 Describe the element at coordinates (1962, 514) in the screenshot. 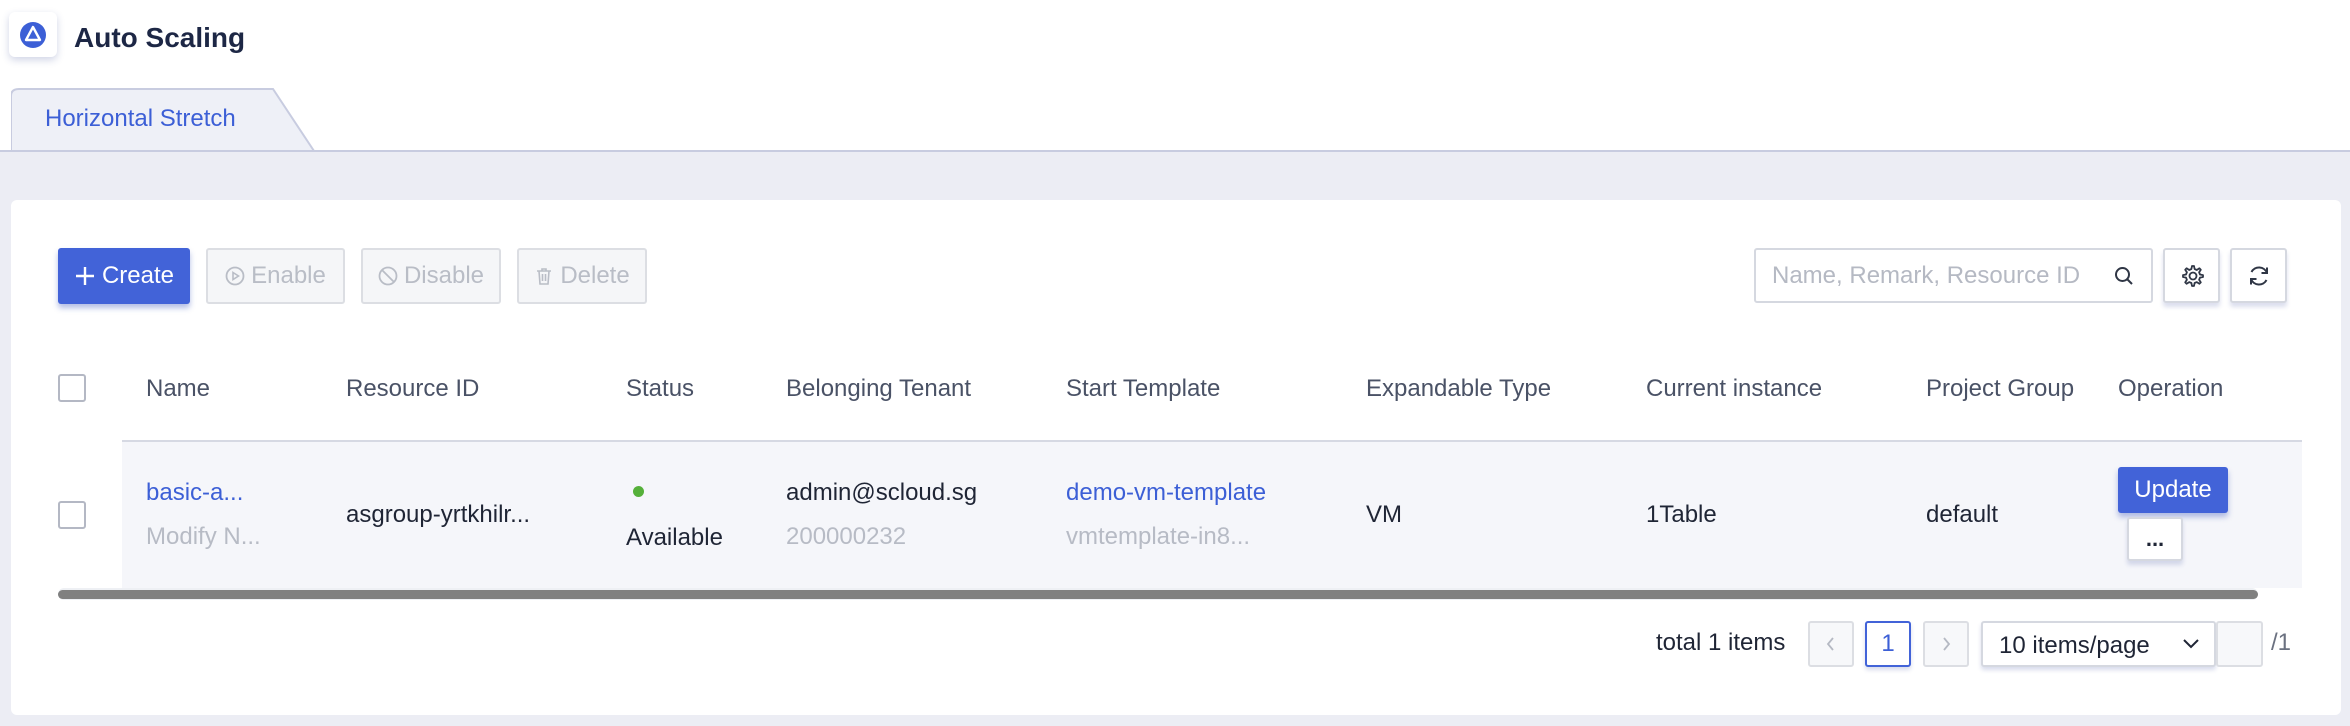

I see `row-project-group: default` at that location.